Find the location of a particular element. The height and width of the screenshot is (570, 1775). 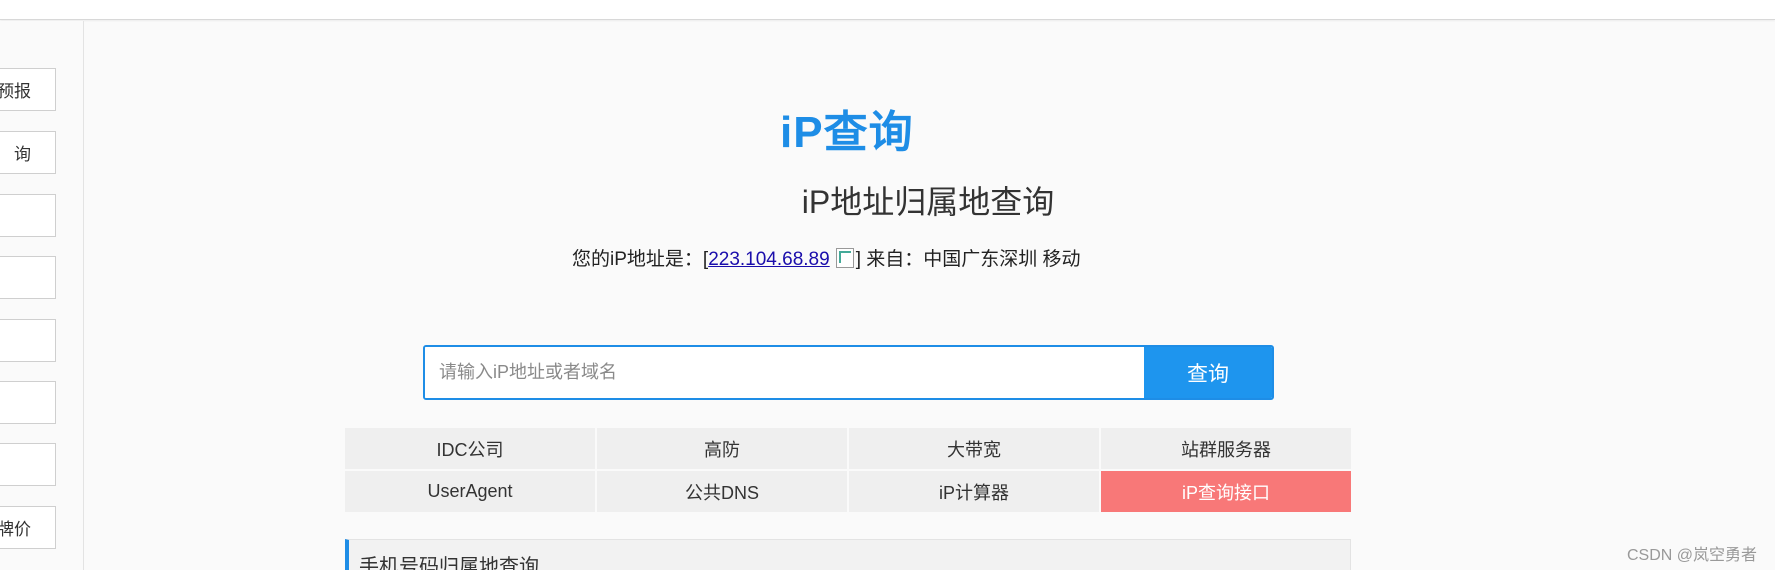

quick-link-ip-calculator: iP计算器 is located at coordinates (974, 491).